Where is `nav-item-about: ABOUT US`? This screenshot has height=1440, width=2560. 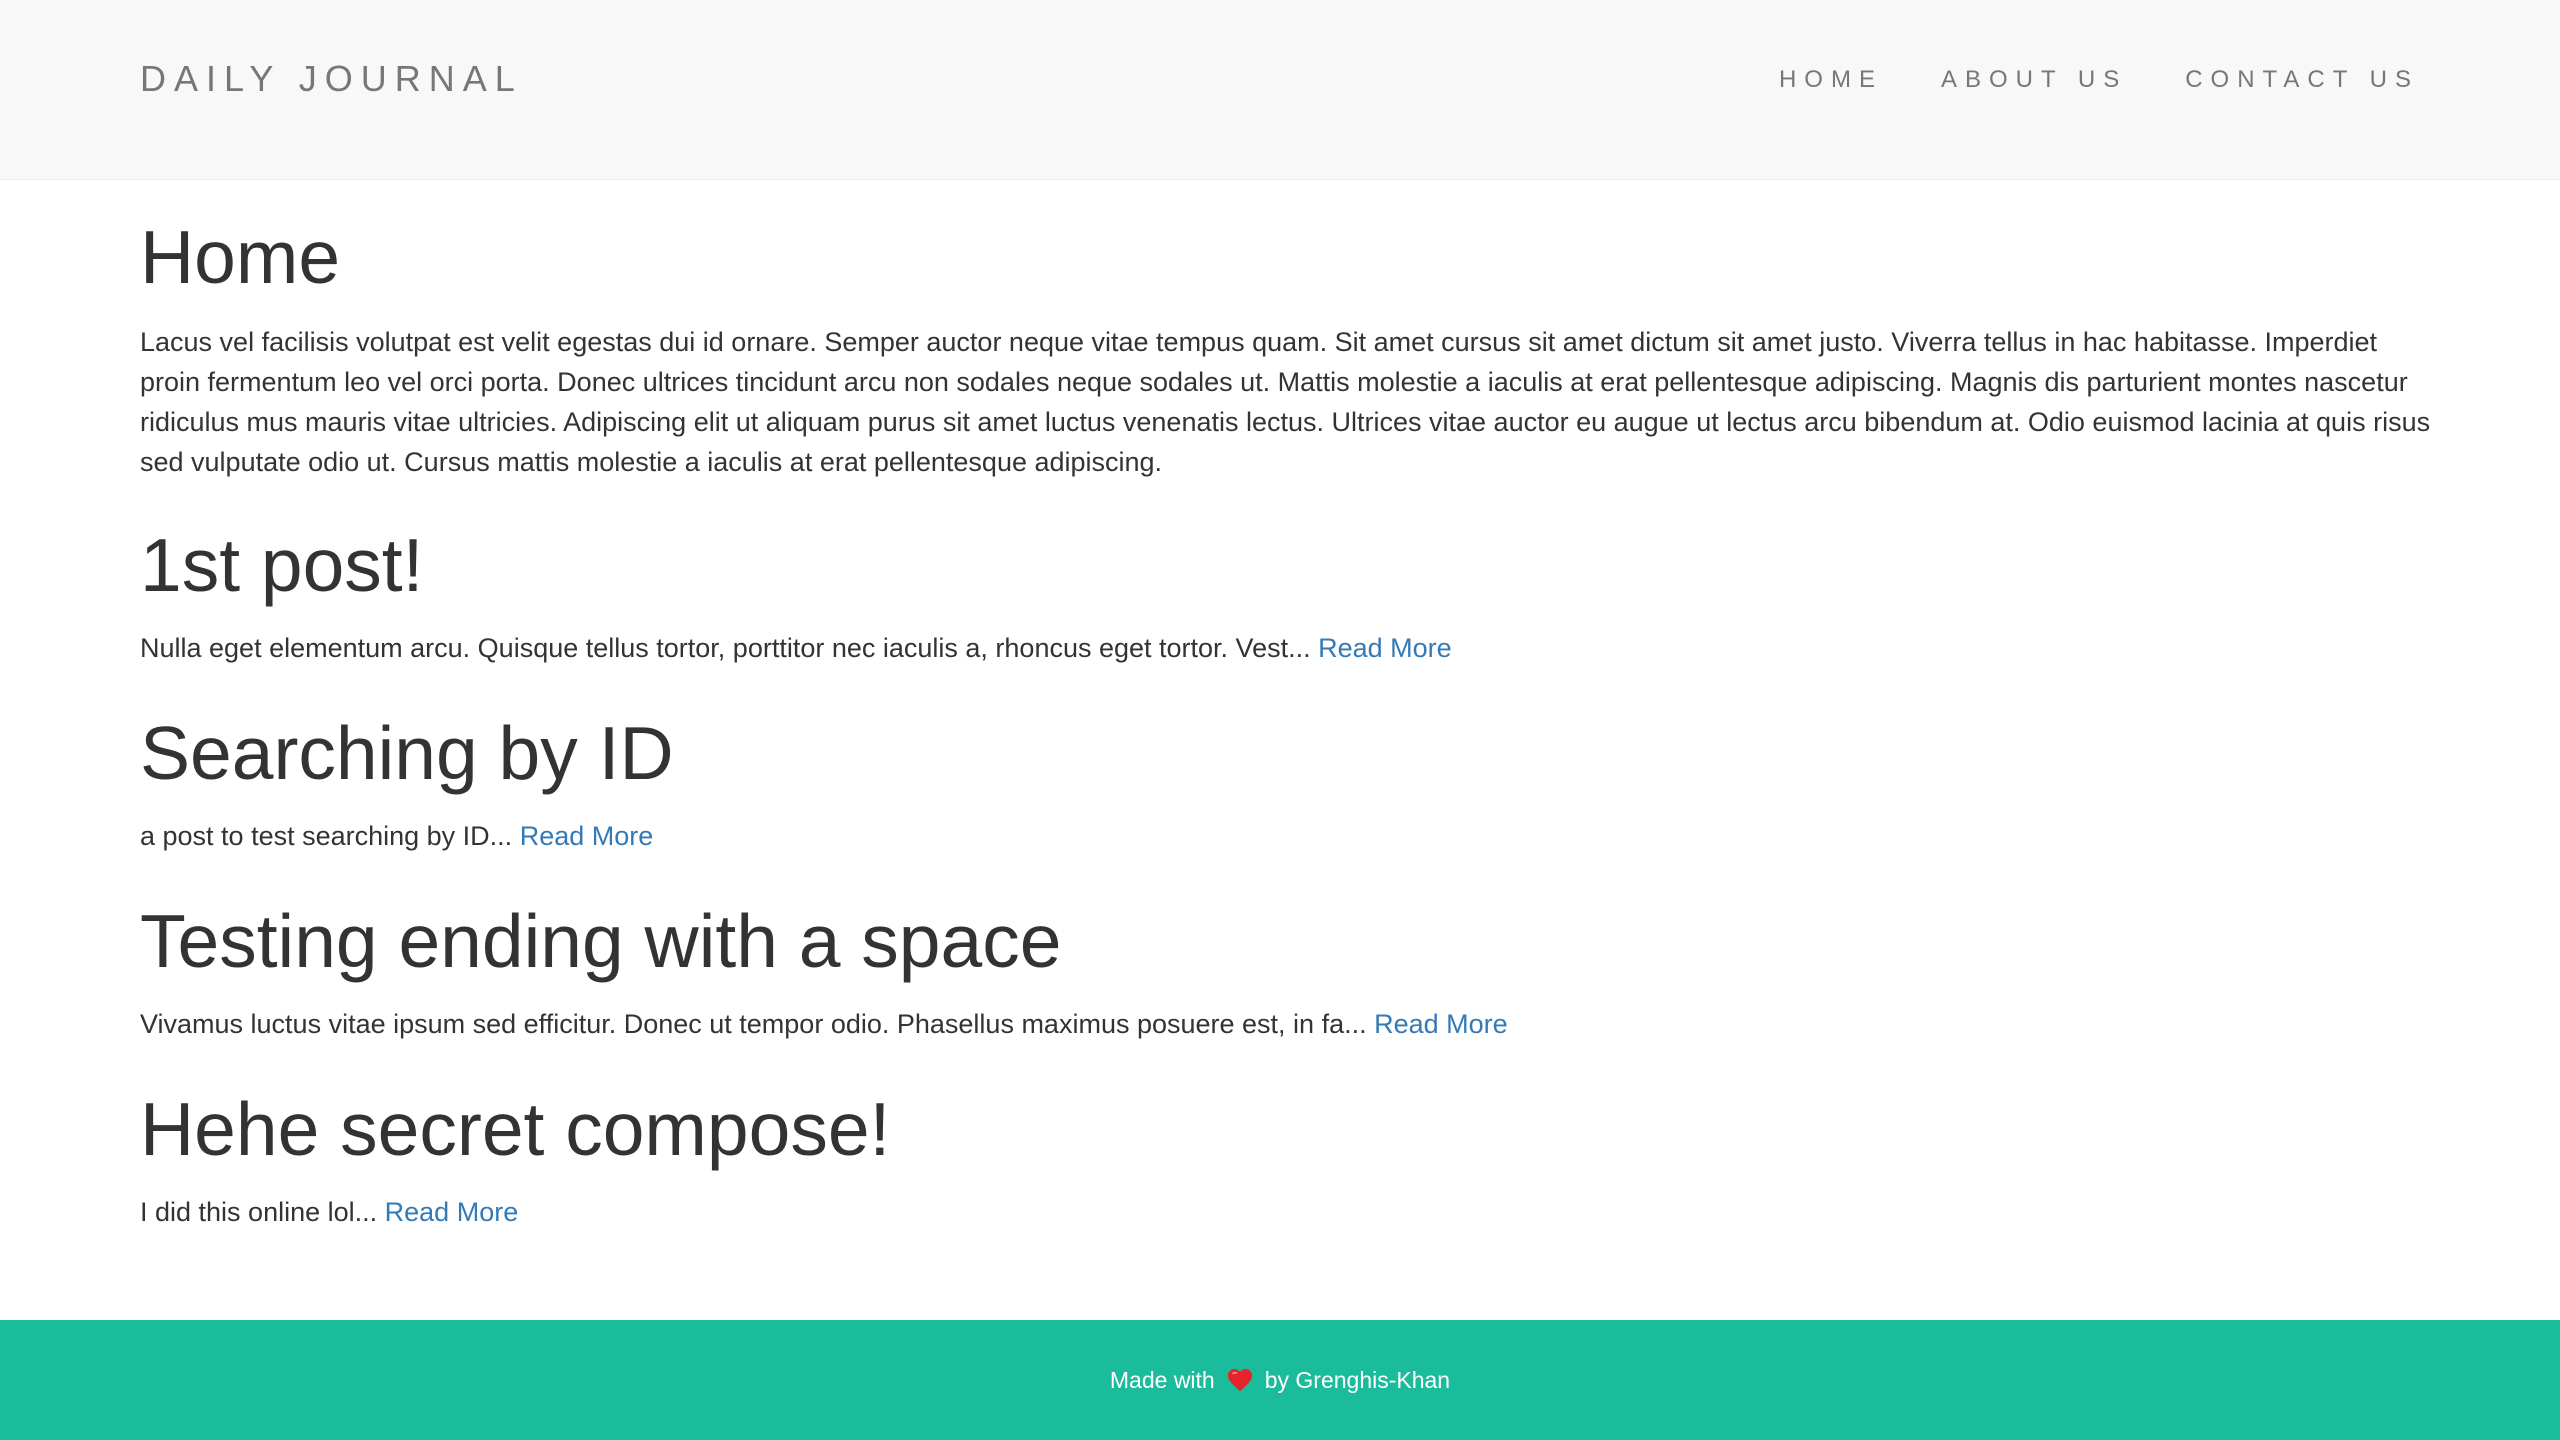 nav-item-about: ABOUT US is located at coordinates (2005, 80).